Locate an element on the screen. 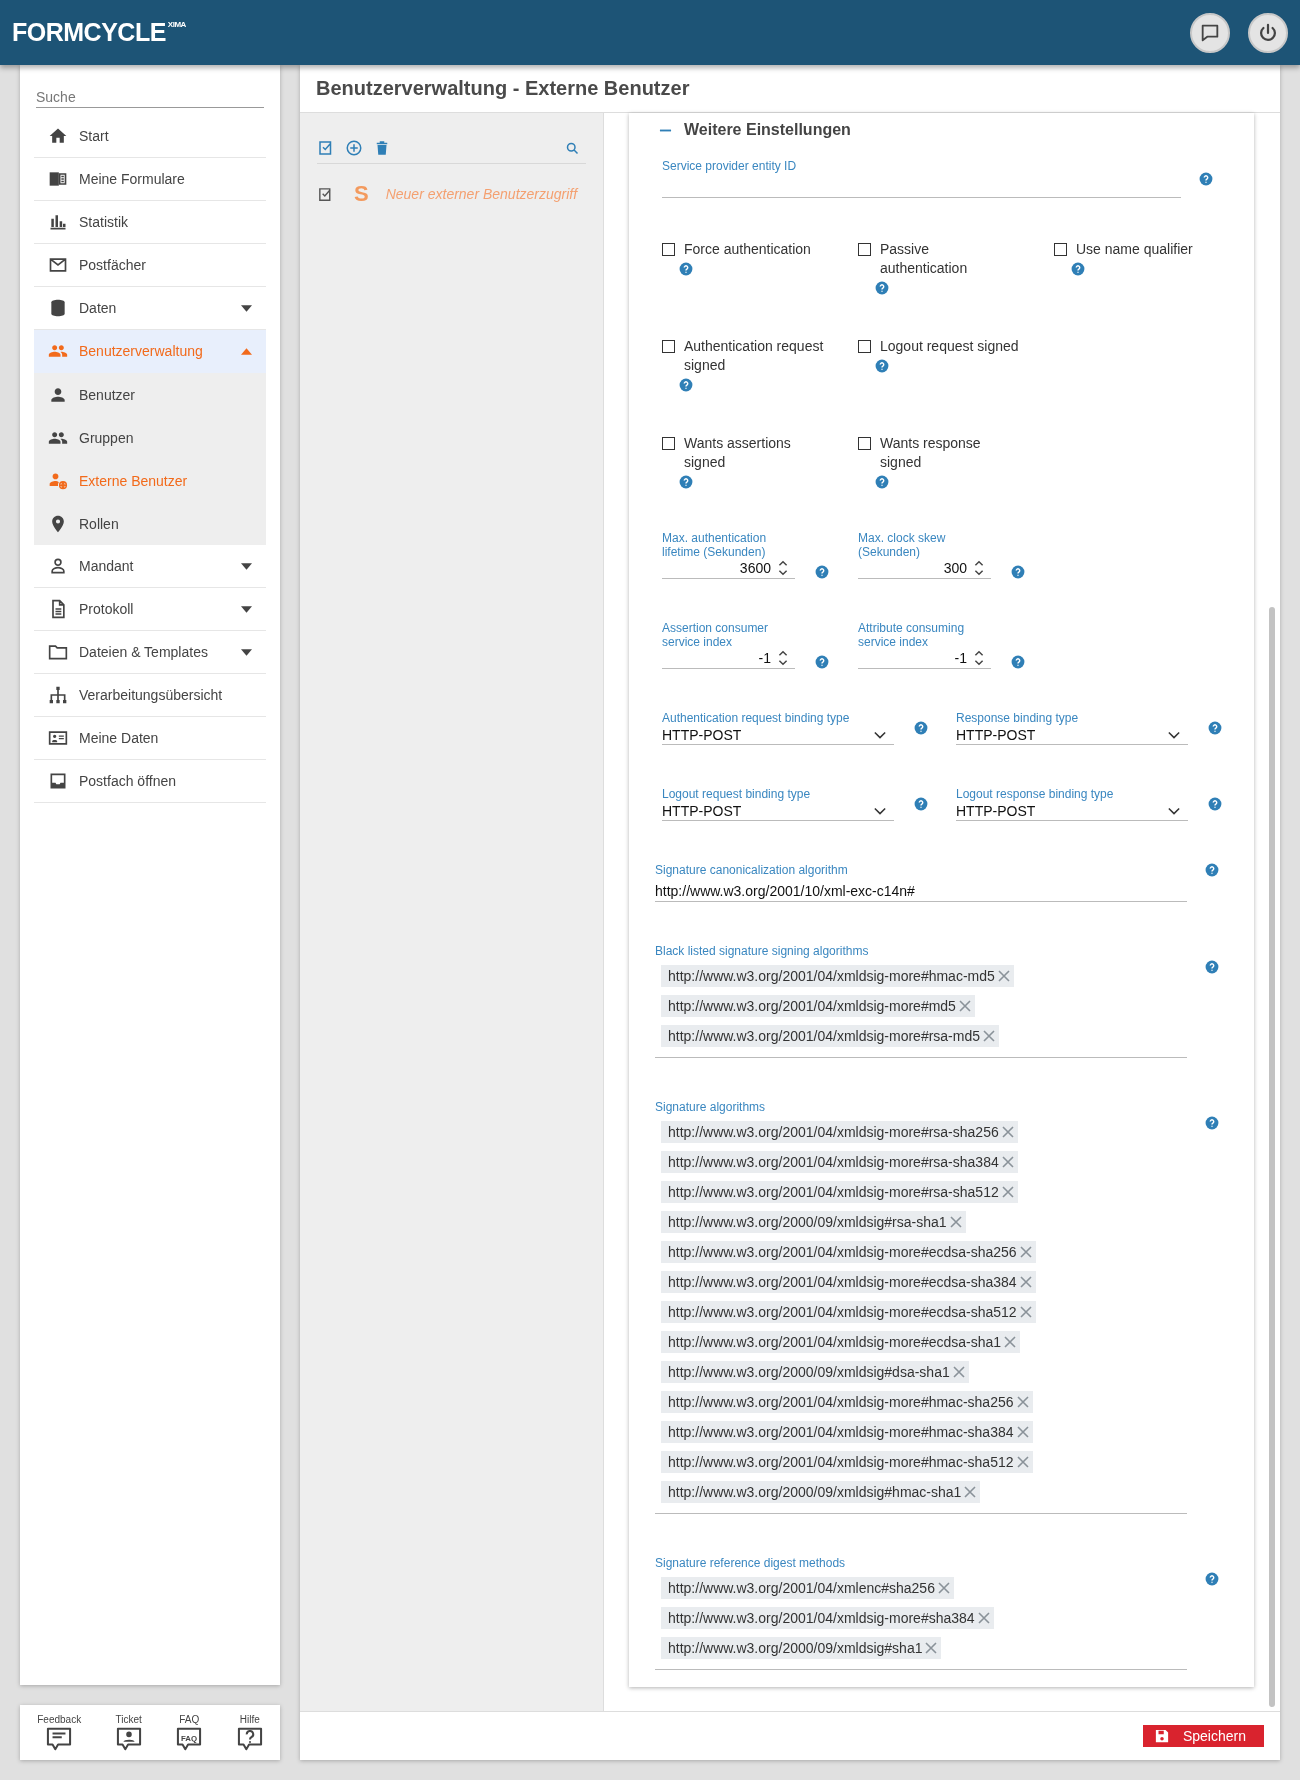 This screenshot has height=1780, width=1300. number-field: Max. clock skew (Sekunden) 300 is located at coordinates (924, 555).